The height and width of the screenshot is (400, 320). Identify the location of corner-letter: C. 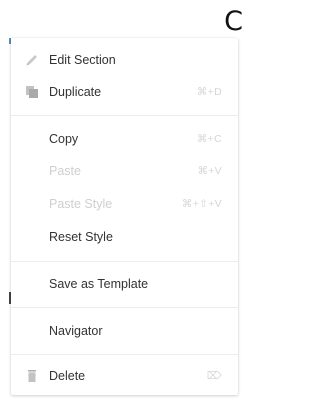
(233, 21).